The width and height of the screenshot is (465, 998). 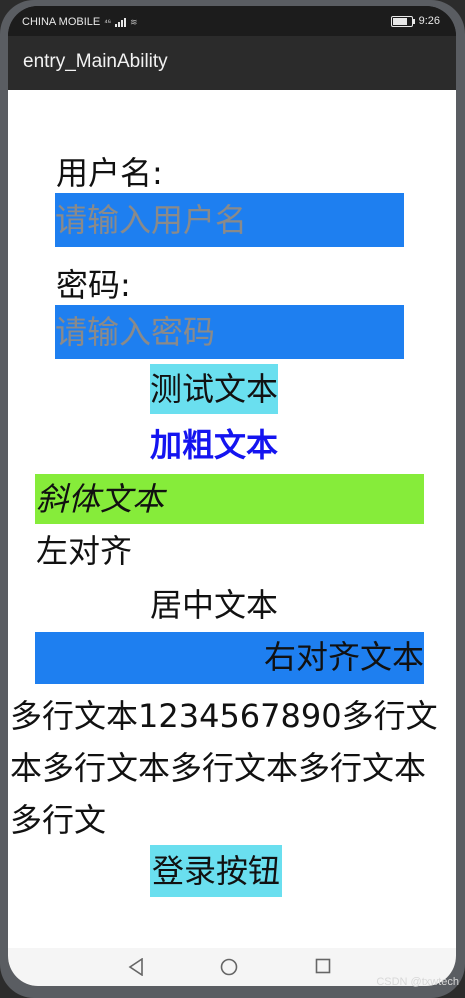 What do you see at coordinates (229, 967) in the screenshot?
I see `home-icon` at bounding box center [229, 967].